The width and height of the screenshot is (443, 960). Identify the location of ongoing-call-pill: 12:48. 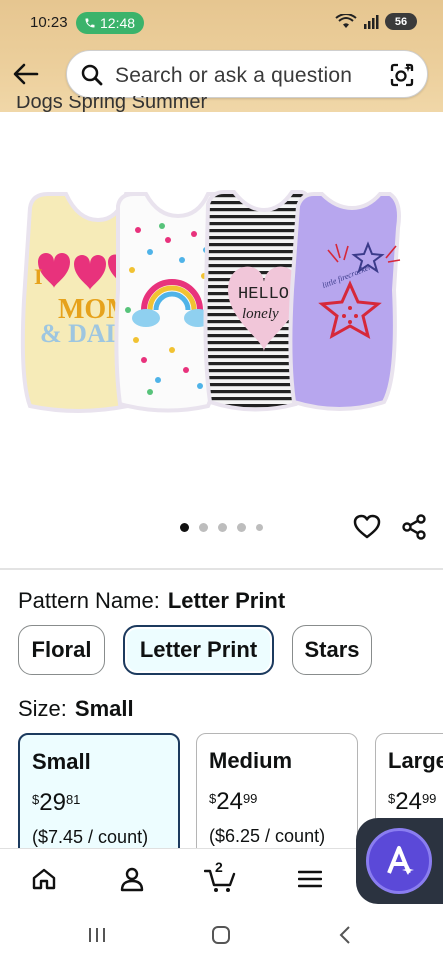
(110, 23).